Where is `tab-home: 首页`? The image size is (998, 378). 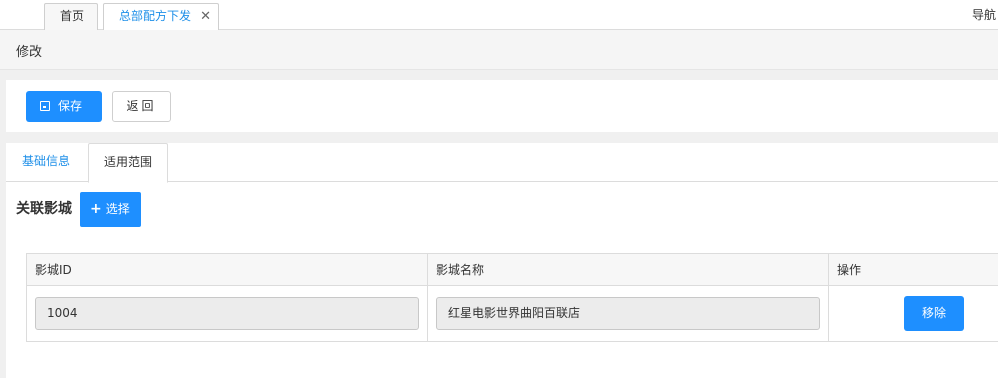
tab-home: 首页 is located at coordinates (71, 16).